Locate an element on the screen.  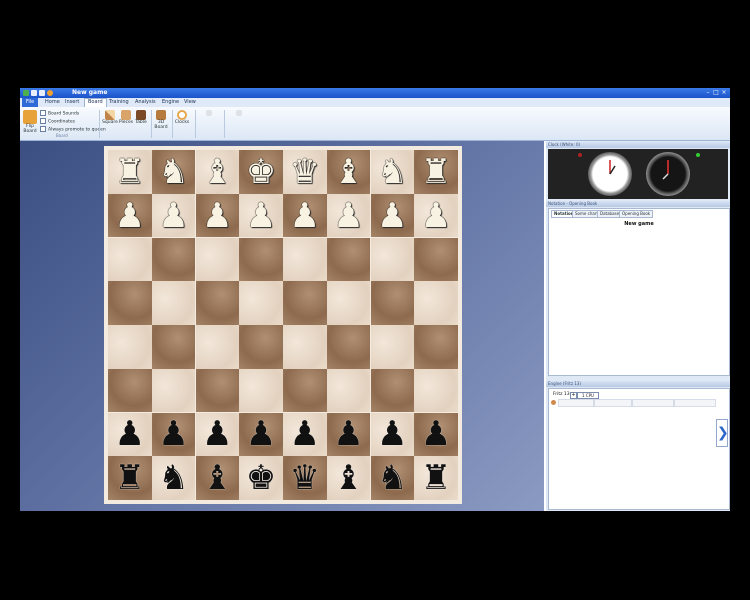
black-piece-icon: ♚ is located at coordinates (261, 478).